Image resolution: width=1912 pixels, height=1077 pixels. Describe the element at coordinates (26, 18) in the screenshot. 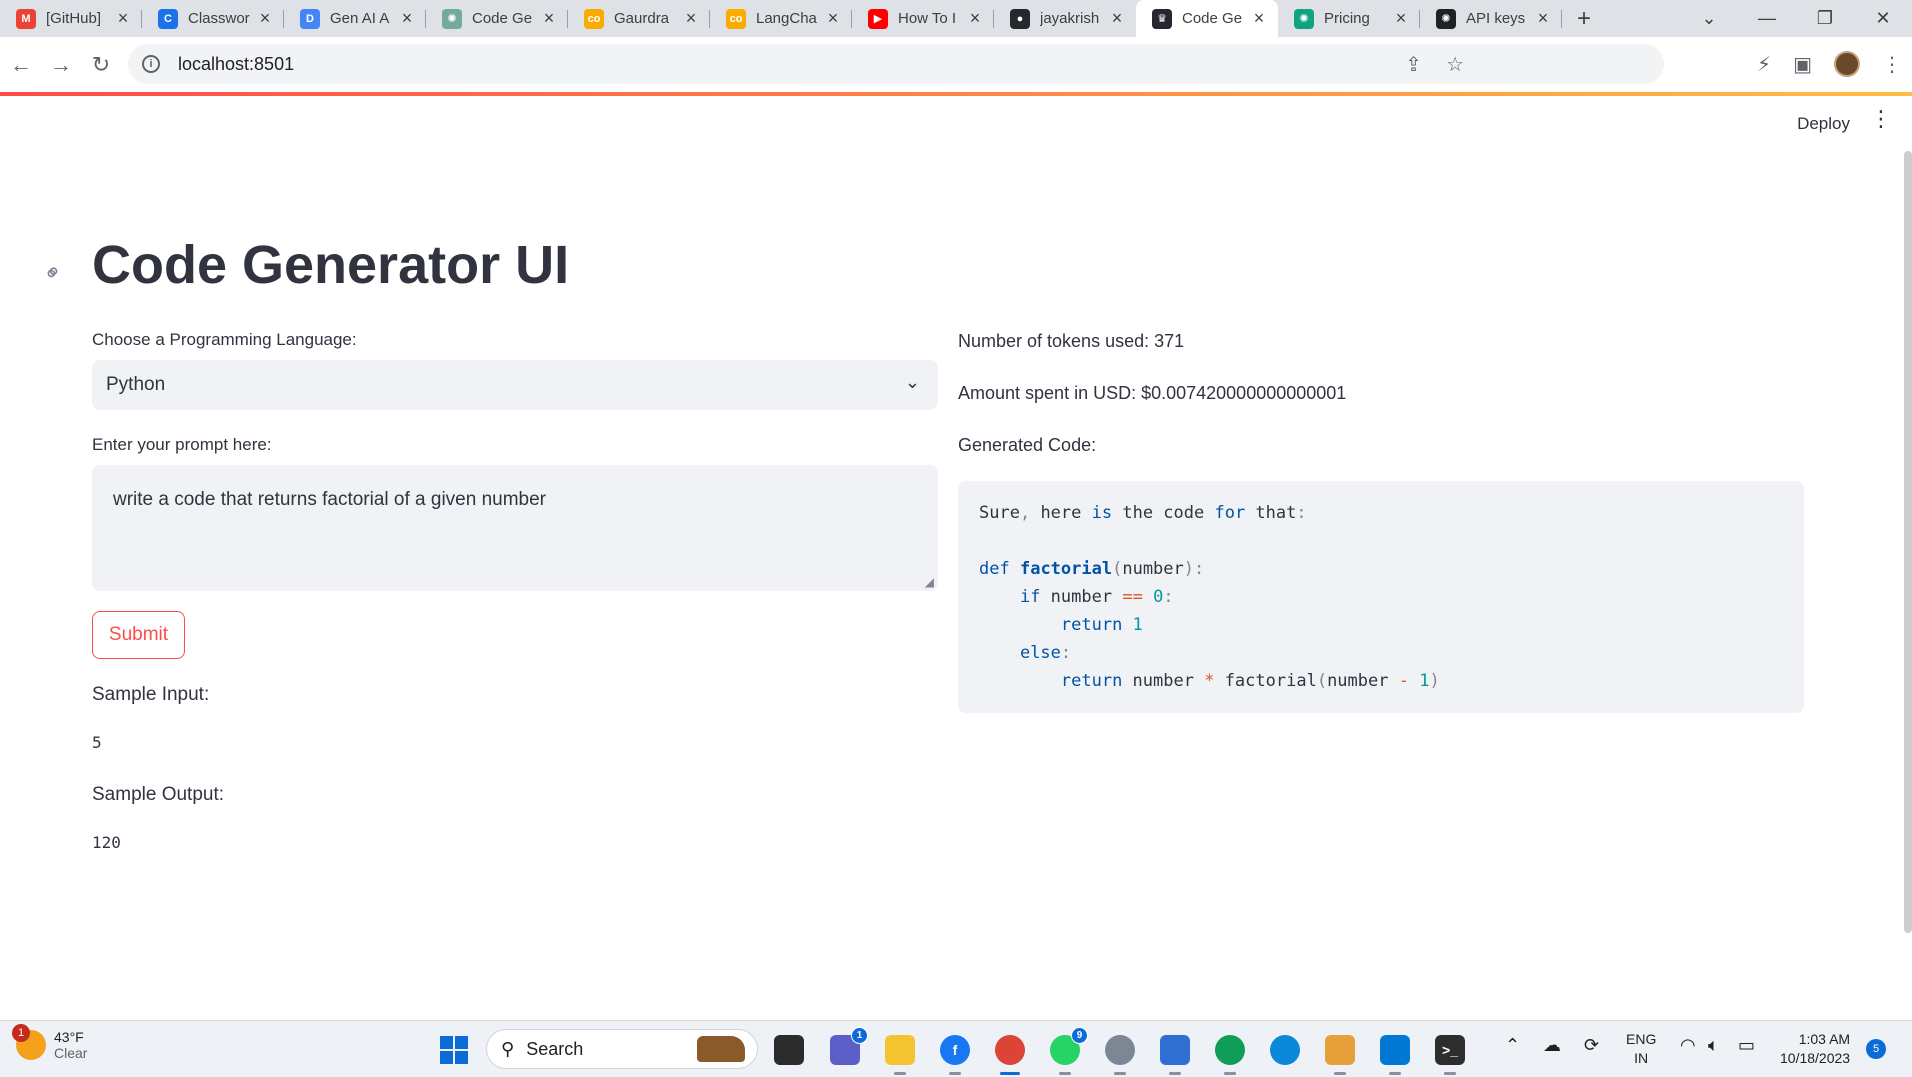

I see `gmail-icon: M` at that location.